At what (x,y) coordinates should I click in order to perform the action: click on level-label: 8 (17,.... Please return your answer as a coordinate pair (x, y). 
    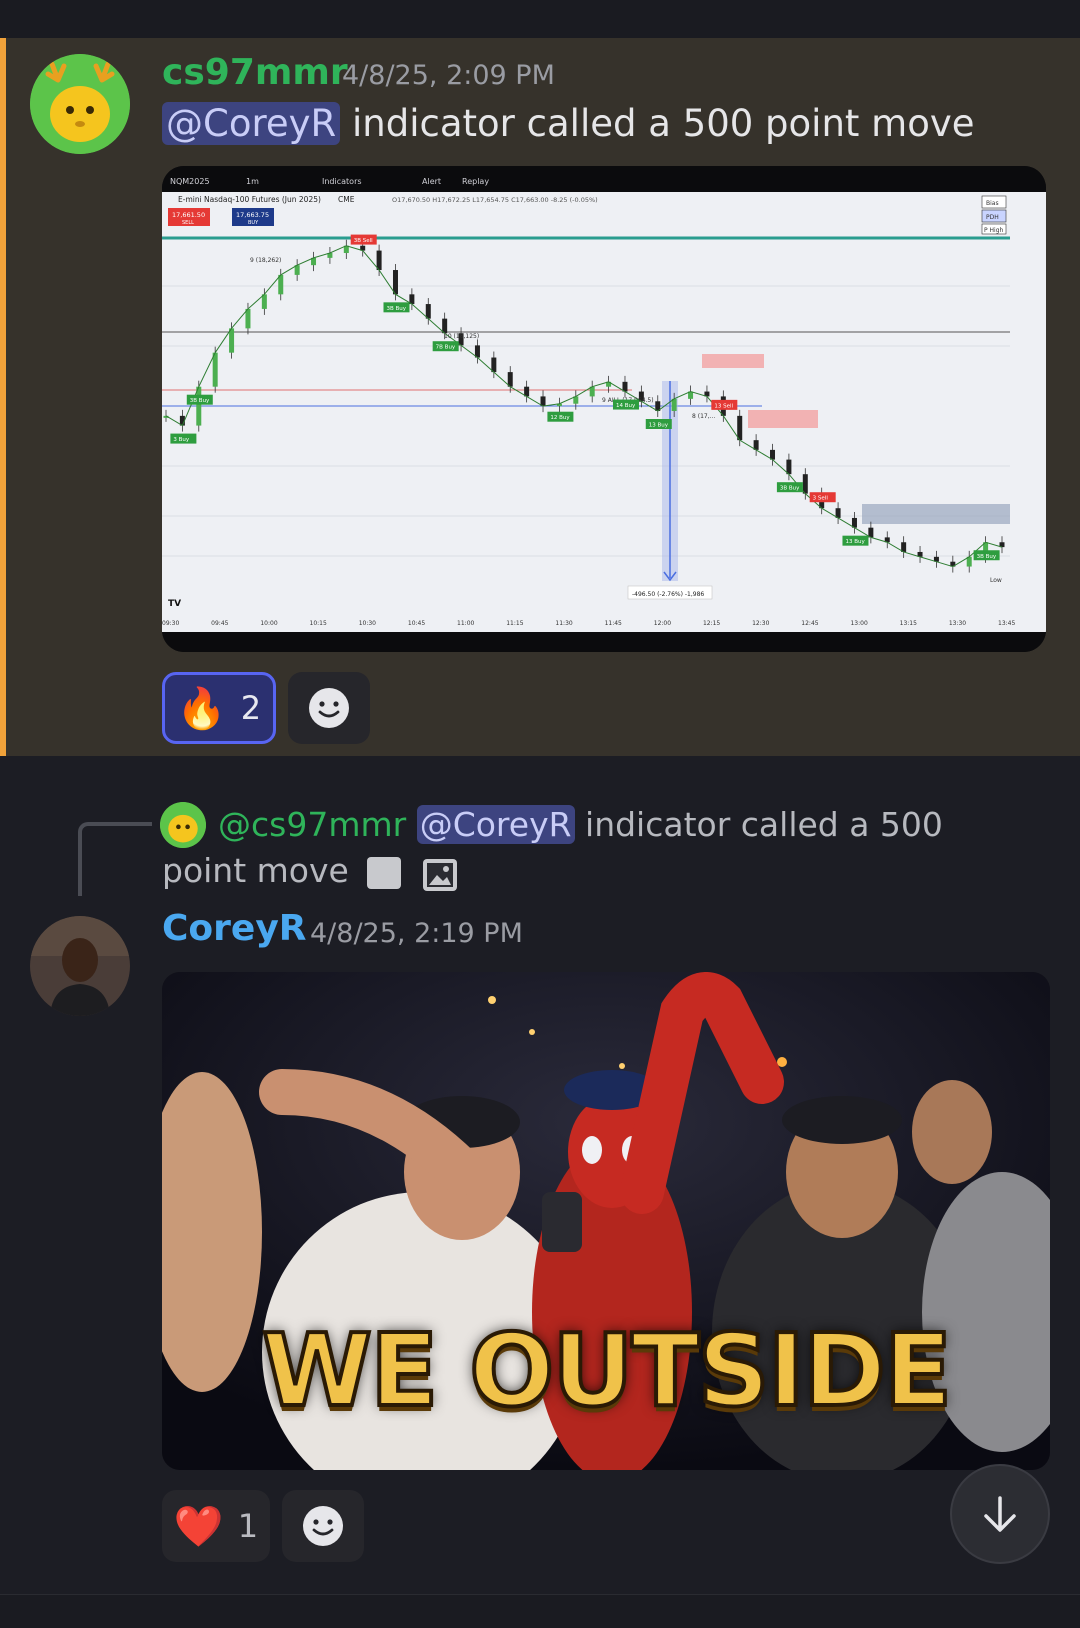
    Looking at the image, I should click on (703, 416).